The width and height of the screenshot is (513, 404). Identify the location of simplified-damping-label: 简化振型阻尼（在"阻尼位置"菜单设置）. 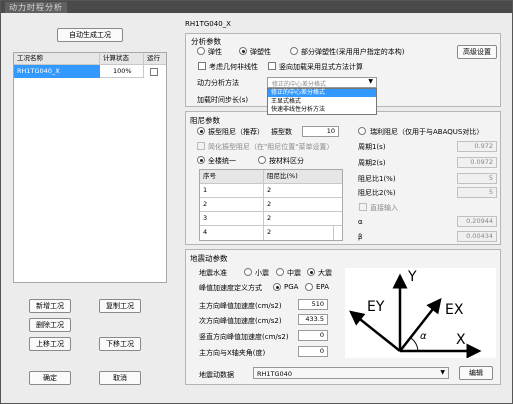
(271, 147).